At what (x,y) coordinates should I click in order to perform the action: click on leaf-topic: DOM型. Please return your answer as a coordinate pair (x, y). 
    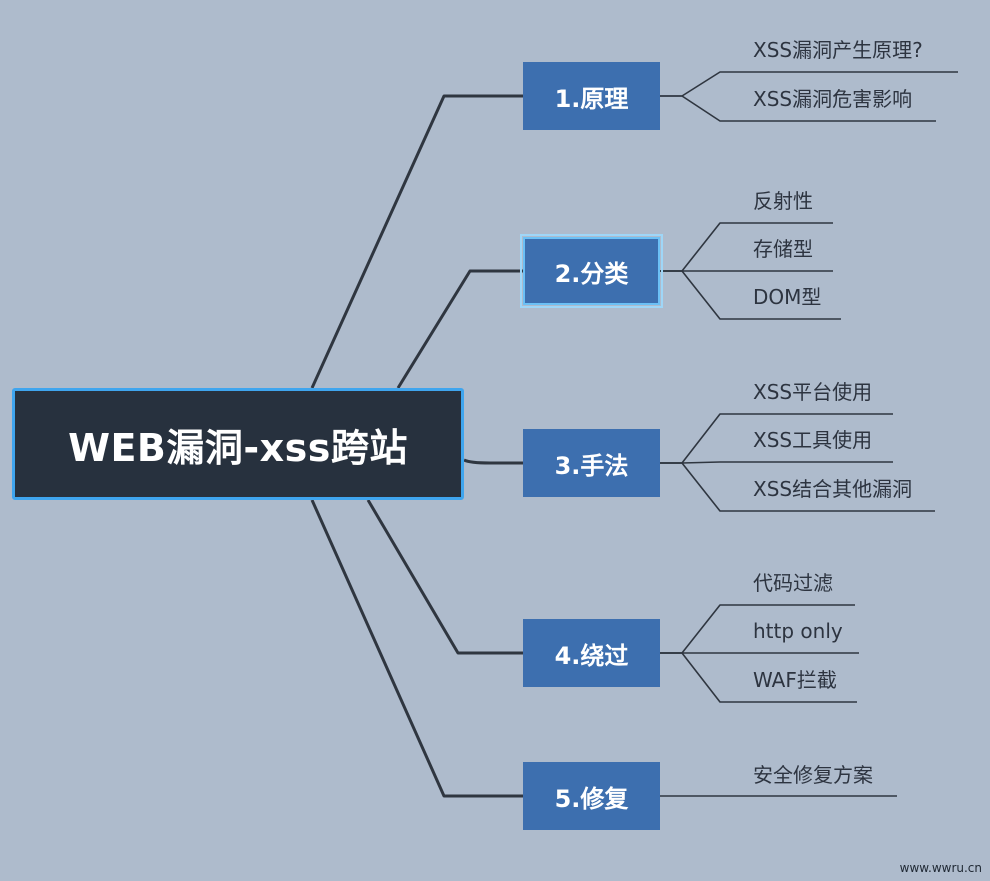
    Looking at the image, I should click on (787, 297).